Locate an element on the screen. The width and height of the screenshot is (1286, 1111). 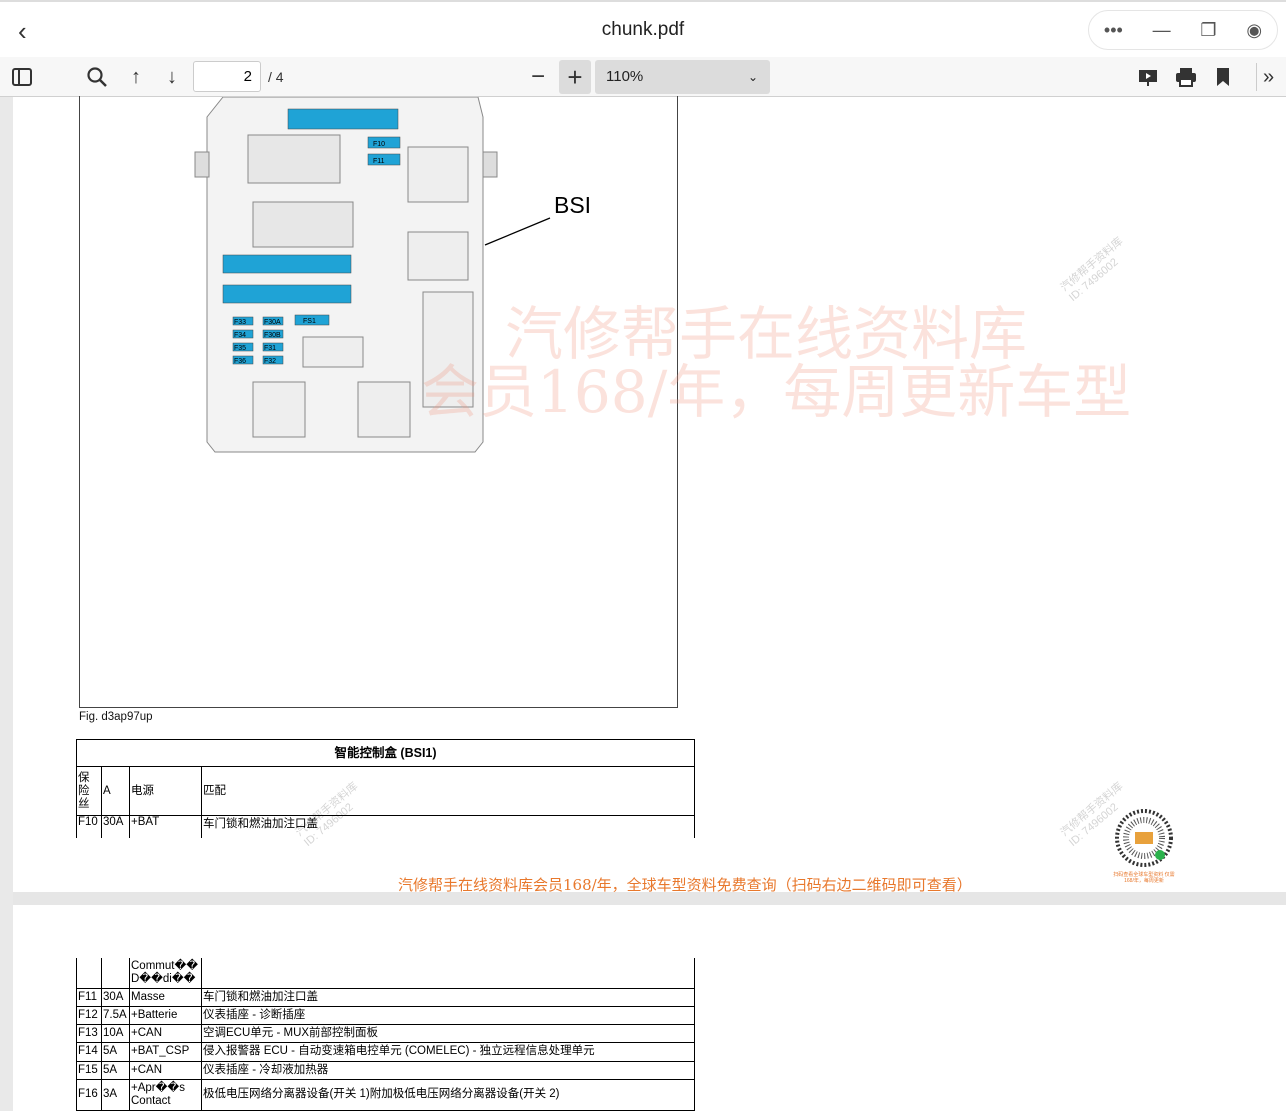
cell: +Apr��s Contact is located at coordinates (165, 1094).